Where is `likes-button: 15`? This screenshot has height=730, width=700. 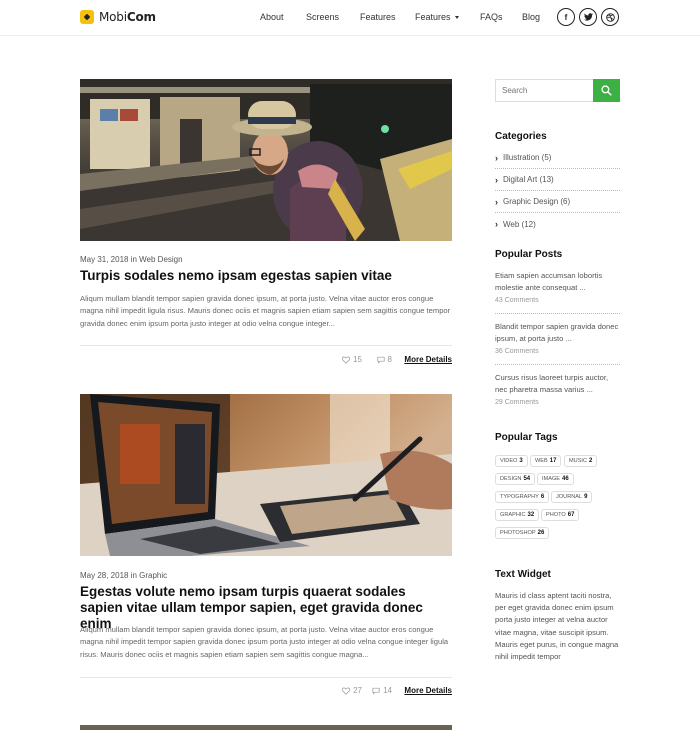 likes-button: 15 is located at coordinates (352, 359).